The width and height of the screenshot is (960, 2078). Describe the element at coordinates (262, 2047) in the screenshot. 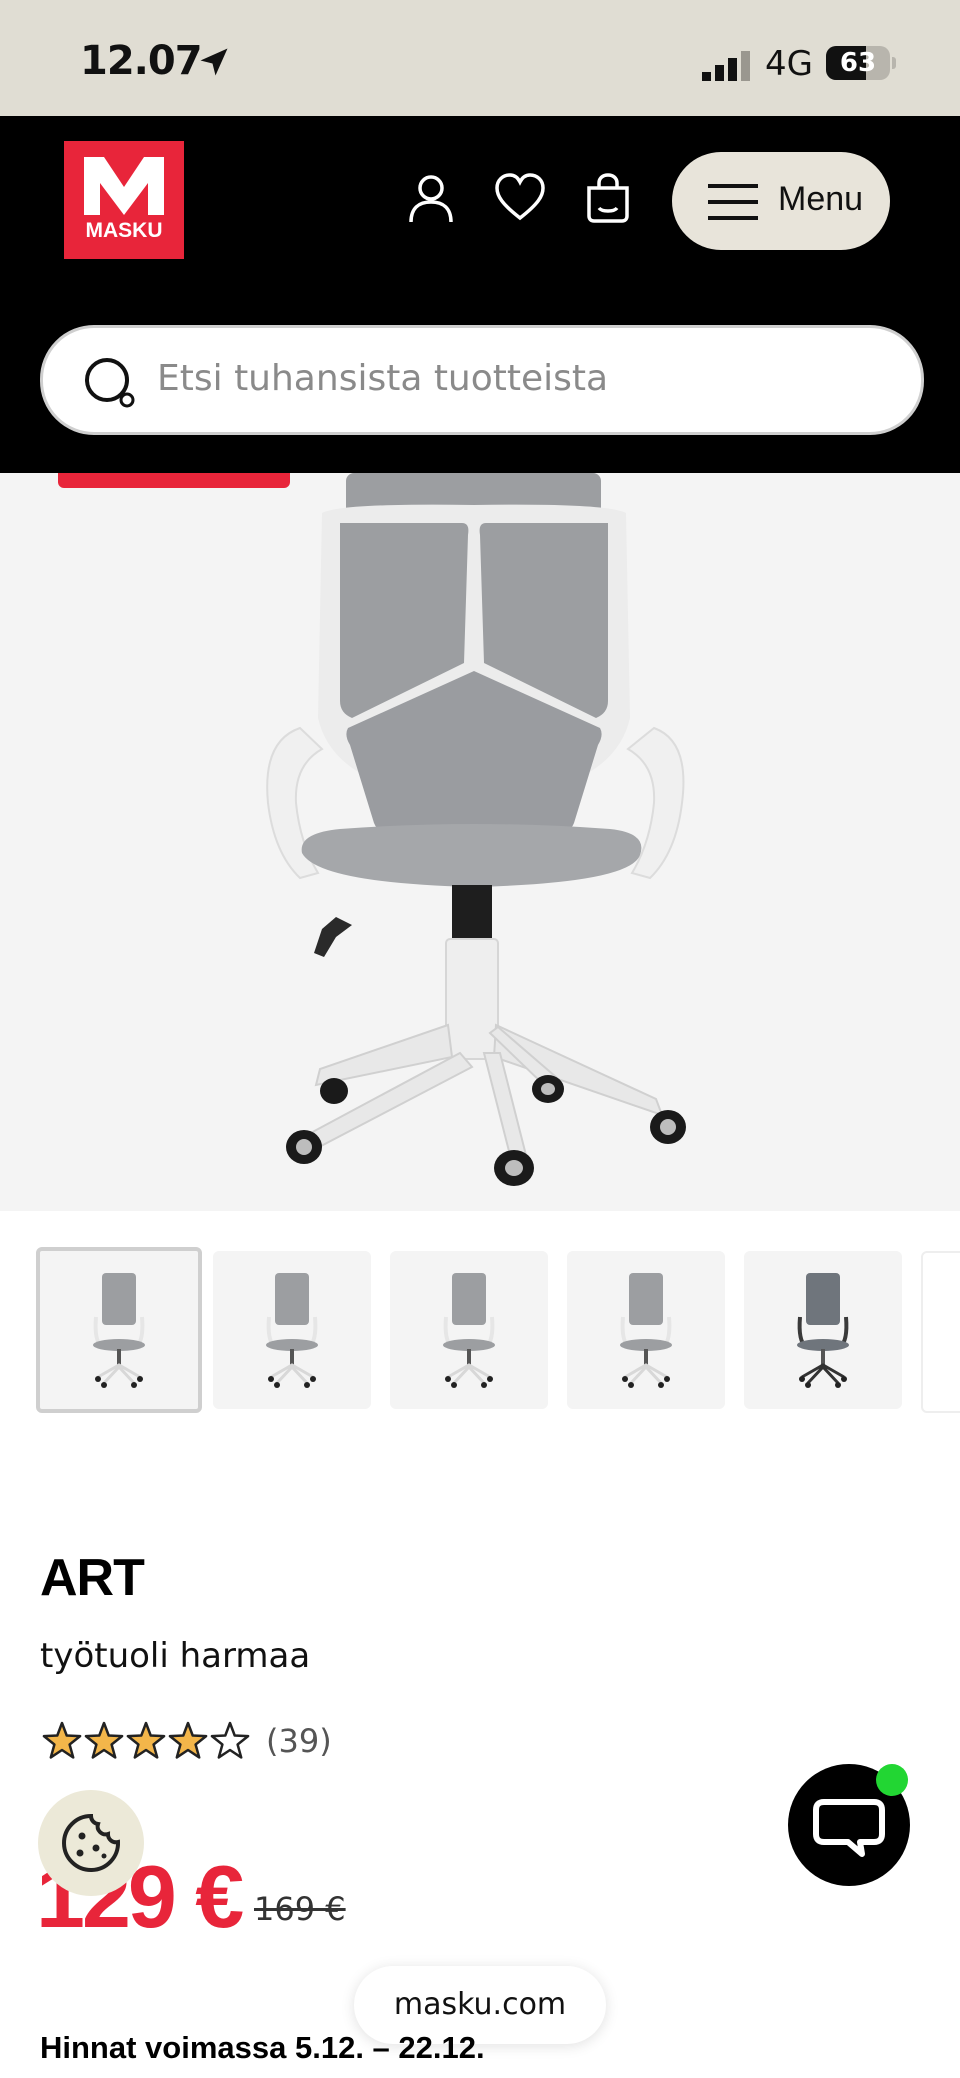

I see `price-validity-text: Hinnat voimassa 5.12. – 22.12.` at that location.